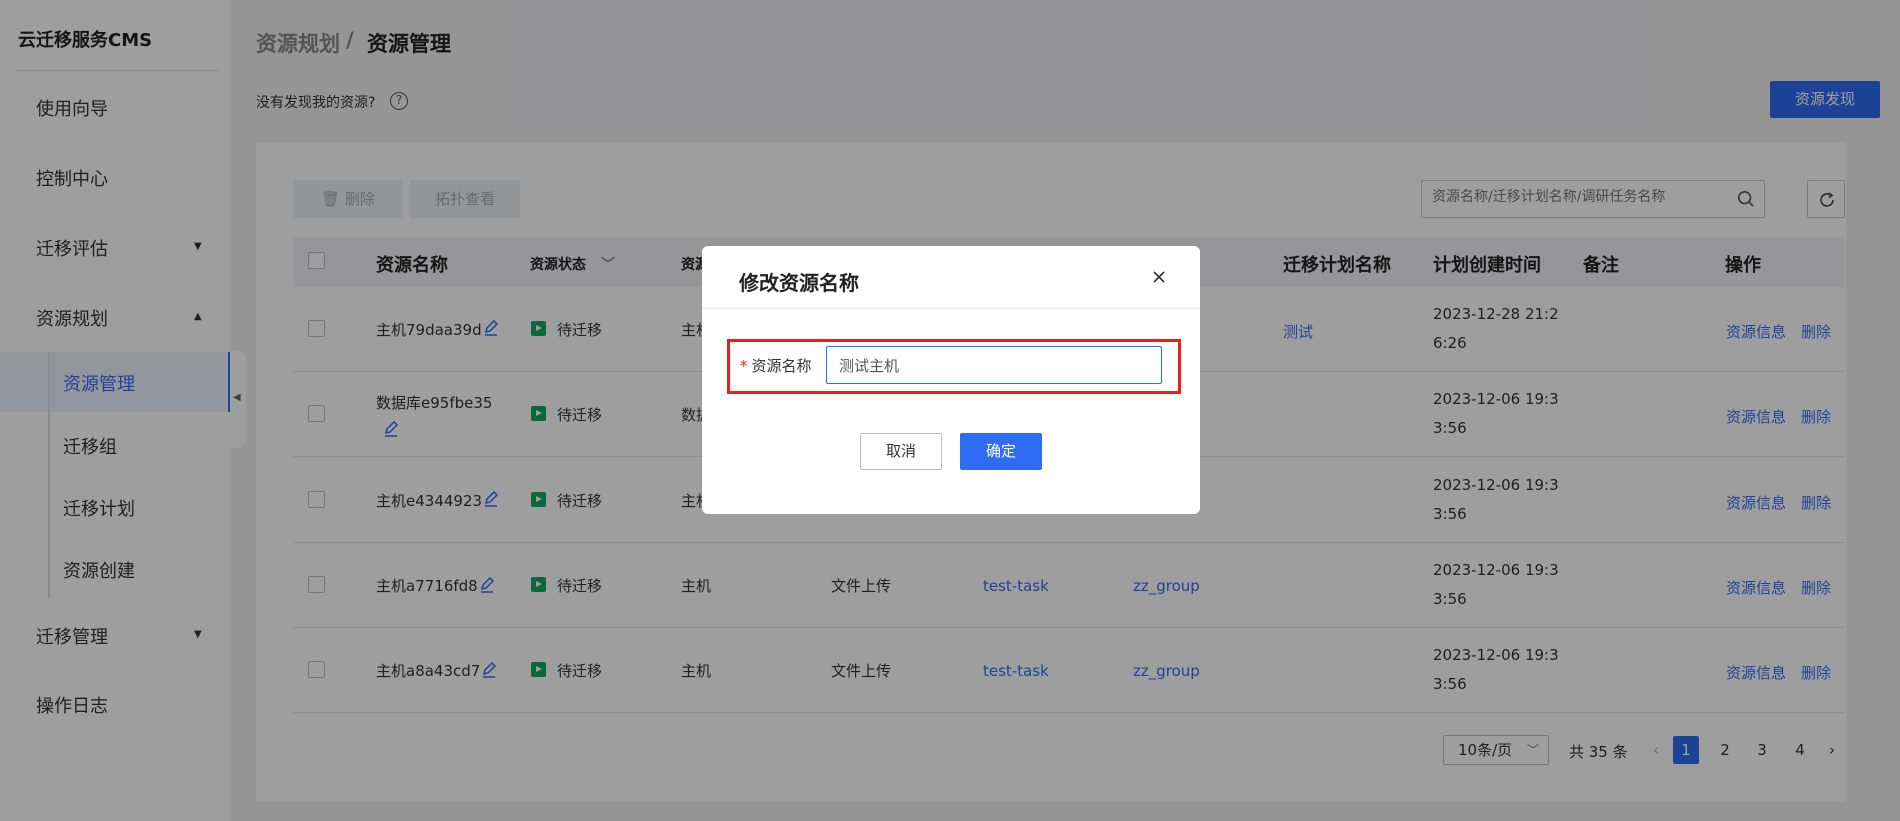 The width and height of the screenshot is (1900, 821). I want to click on confirm-button: 确定, so click(1001, 451).